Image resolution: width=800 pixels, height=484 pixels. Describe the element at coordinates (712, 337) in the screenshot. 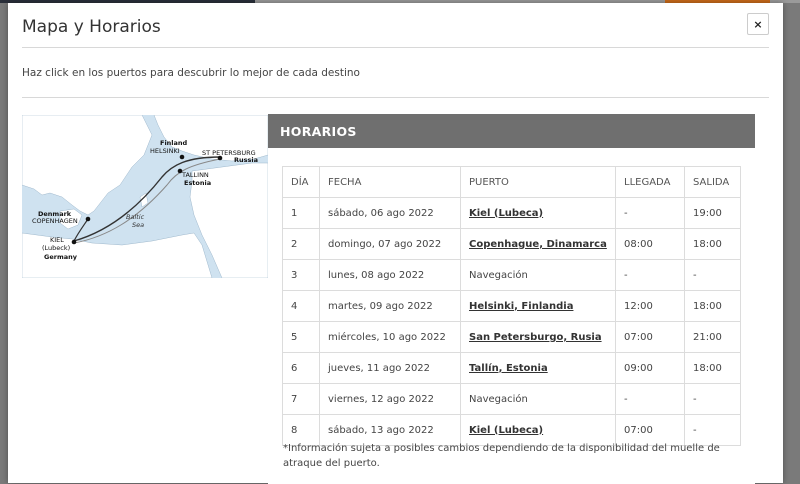

I see `cell-salida: 21:00` at that location.